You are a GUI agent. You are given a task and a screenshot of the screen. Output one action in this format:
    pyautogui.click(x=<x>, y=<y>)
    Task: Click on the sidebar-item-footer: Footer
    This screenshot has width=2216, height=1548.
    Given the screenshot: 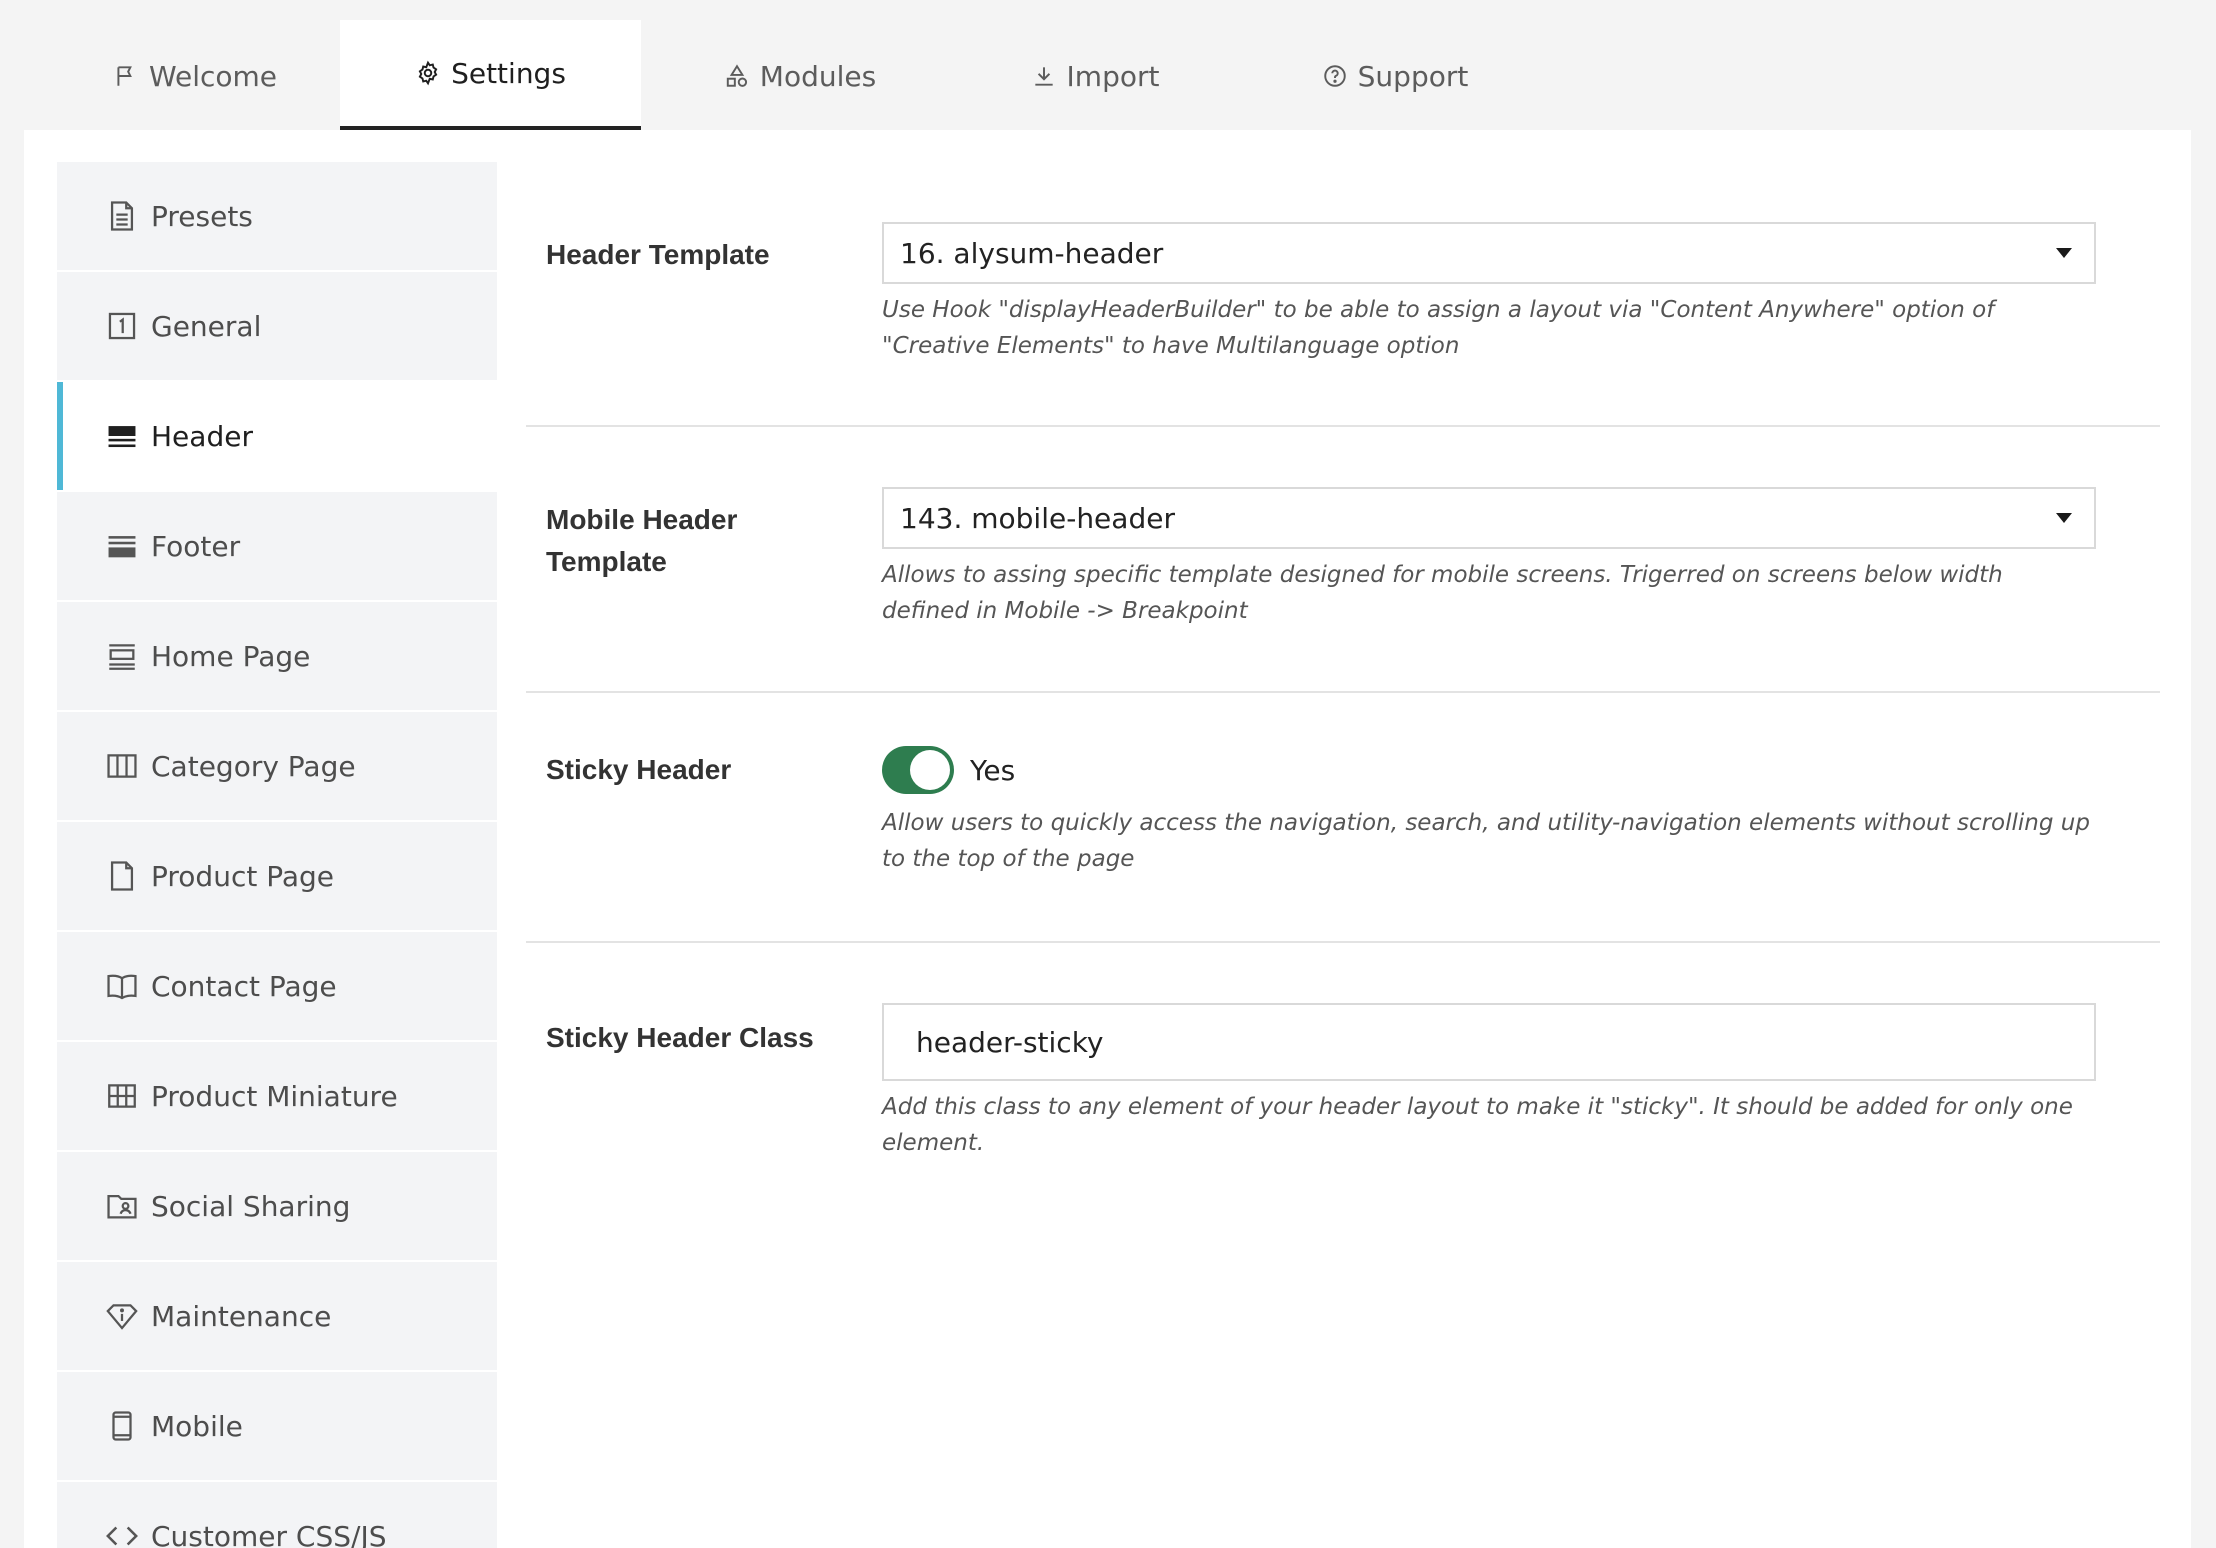 What is the action you would take?
    pyautogui.click(x=277, y=546)
    